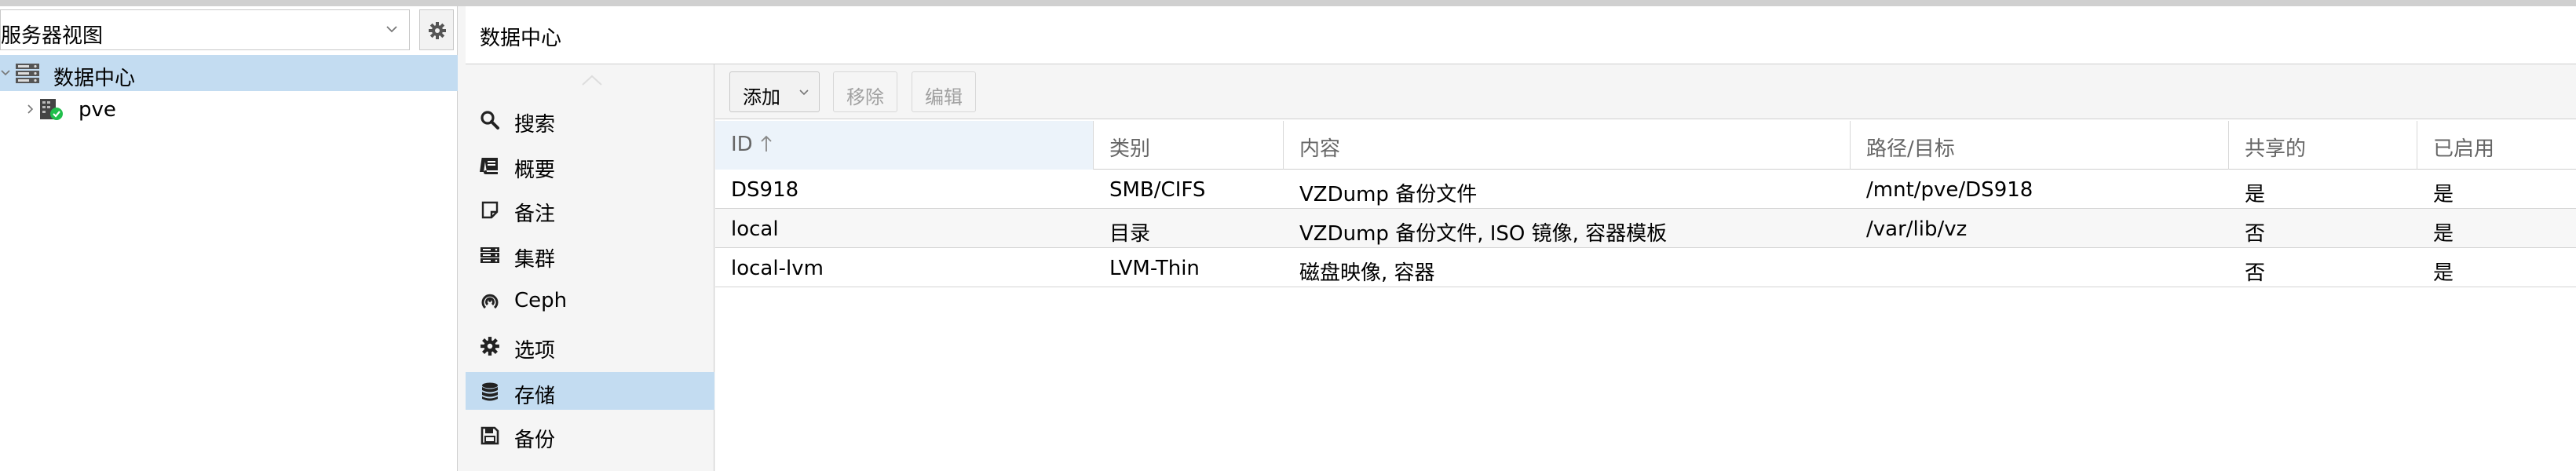 Image resolution: width=2576 pixels, height=471 pixels. What do you see at coordinates (590, 300) in the screenshot?
I see `menu-item-ceph: Ceph` at bounding box center [590, 300].